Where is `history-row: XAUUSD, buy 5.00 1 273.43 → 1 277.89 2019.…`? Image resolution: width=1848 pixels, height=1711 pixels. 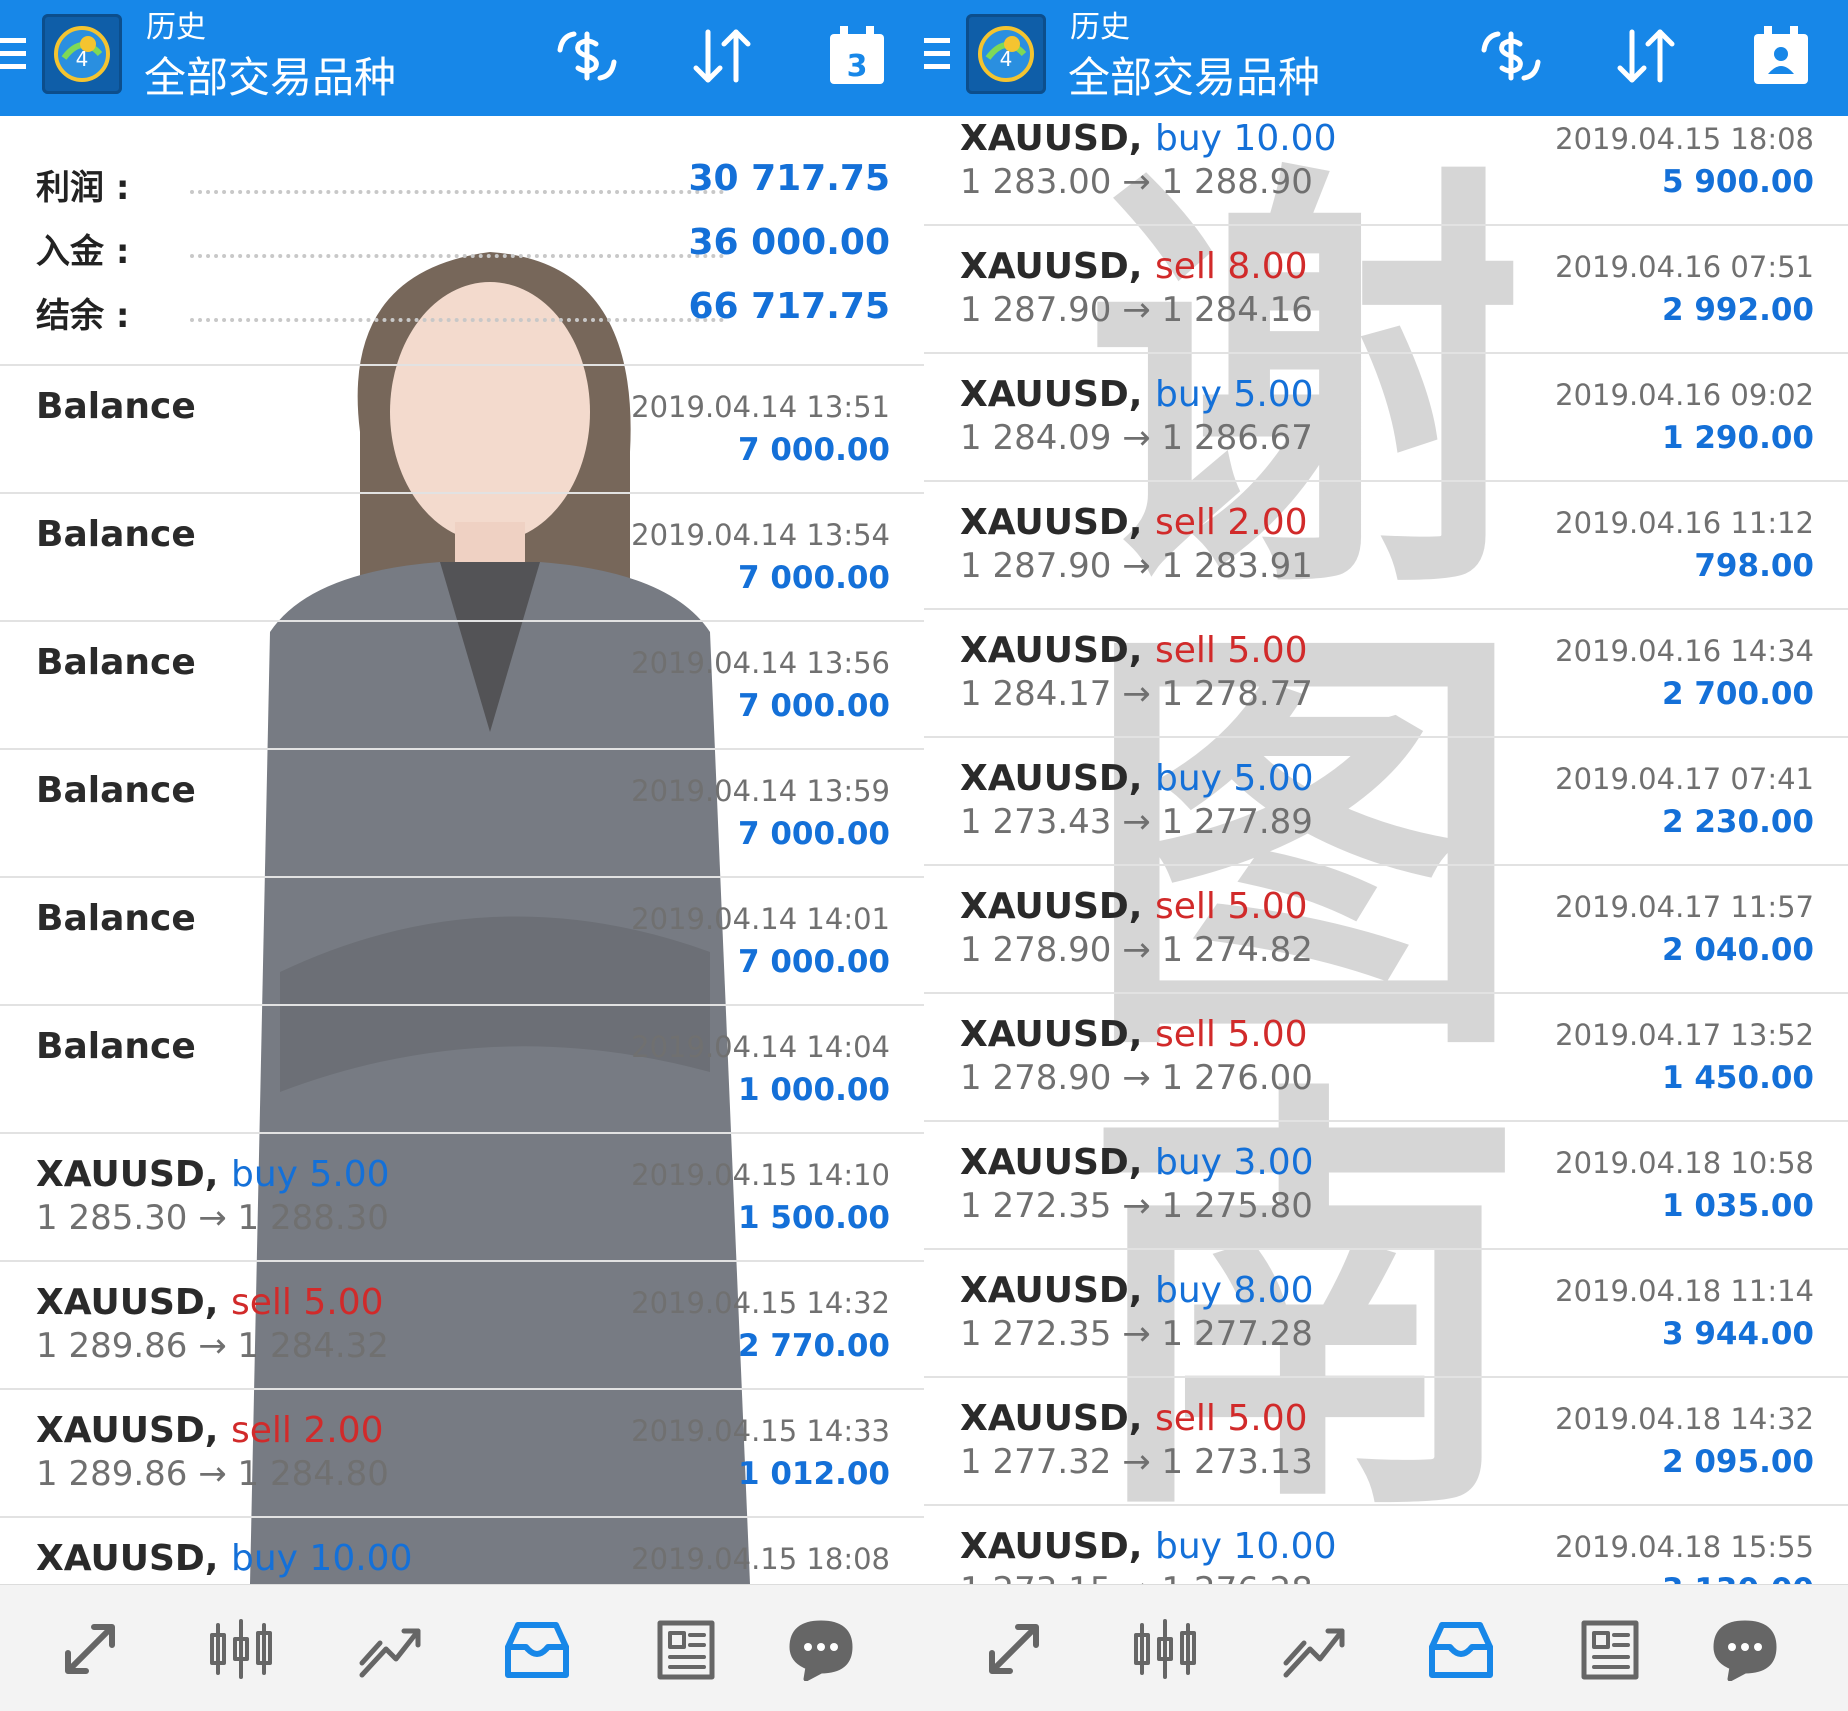
history-row: XAUUSD, buy 5.00 1 273.43 → 1 277.89 2019.… is located at coordinates (1386, 802).